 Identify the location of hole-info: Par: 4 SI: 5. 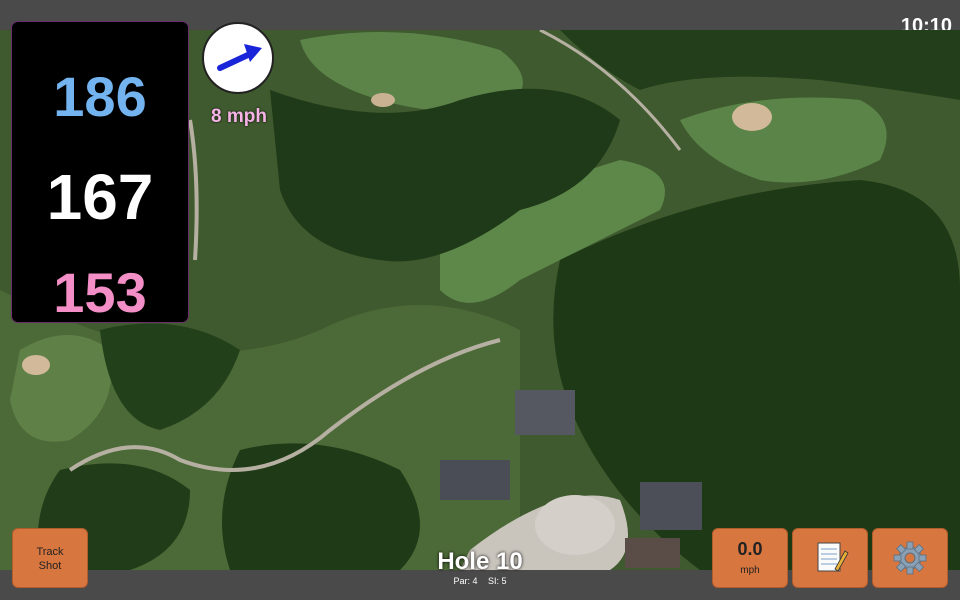
(480, 581).